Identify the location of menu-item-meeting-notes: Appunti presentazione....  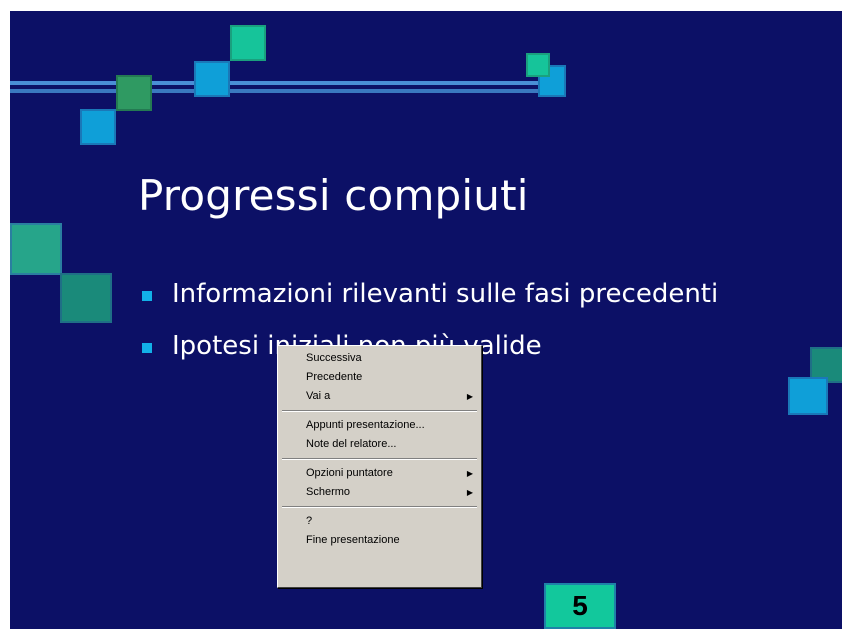
(379, 425).